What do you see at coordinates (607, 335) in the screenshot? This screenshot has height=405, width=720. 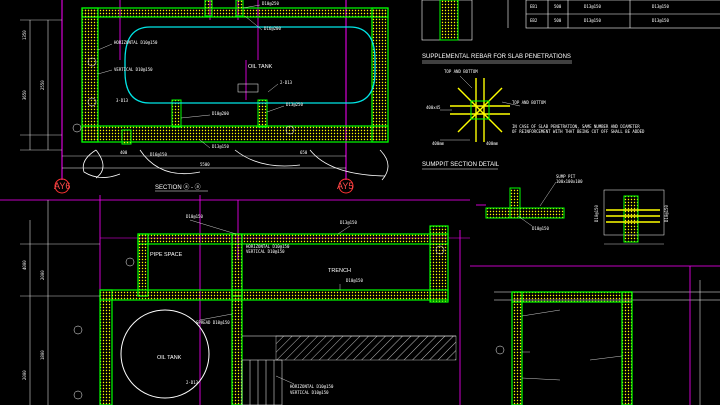 I see `right-wall-detail` at bounding box center [607, 335].